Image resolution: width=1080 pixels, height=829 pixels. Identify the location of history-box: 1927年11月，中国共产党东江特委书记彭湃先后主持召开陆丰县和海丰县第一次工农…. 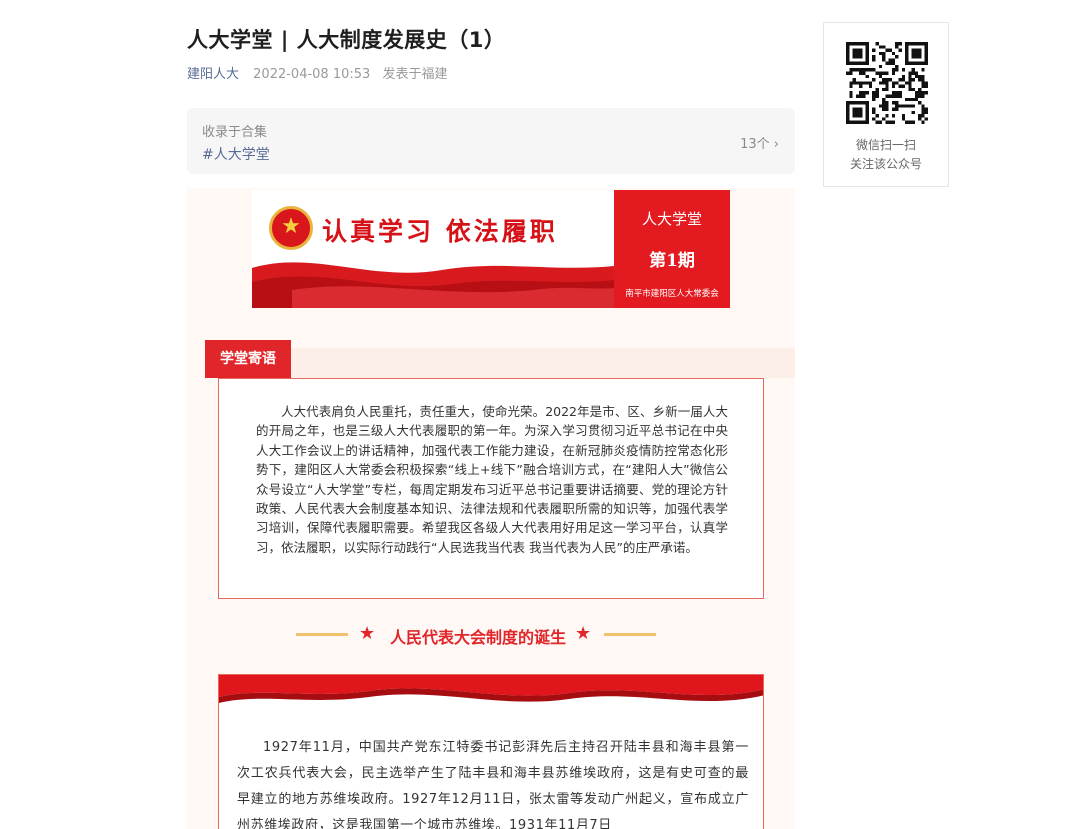
(491, 751).